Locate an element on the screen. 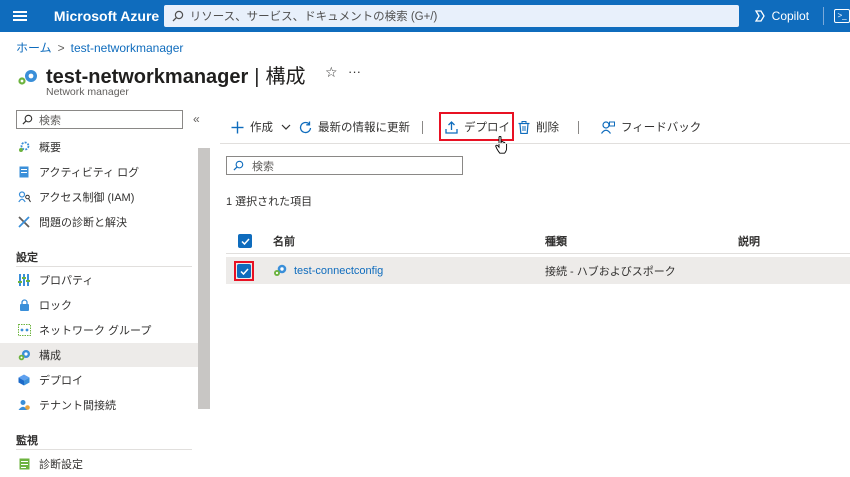 The image size is (850, 477). sidebar-item-label: 診断設定 is located at coordinates (61, 465).